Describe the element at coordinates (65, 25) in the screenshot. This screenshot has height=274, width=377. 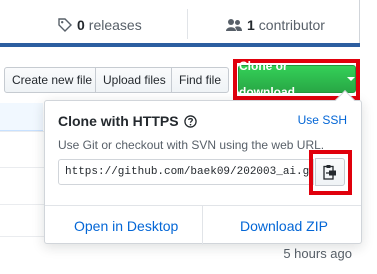
I see `tag-icon` at that location.